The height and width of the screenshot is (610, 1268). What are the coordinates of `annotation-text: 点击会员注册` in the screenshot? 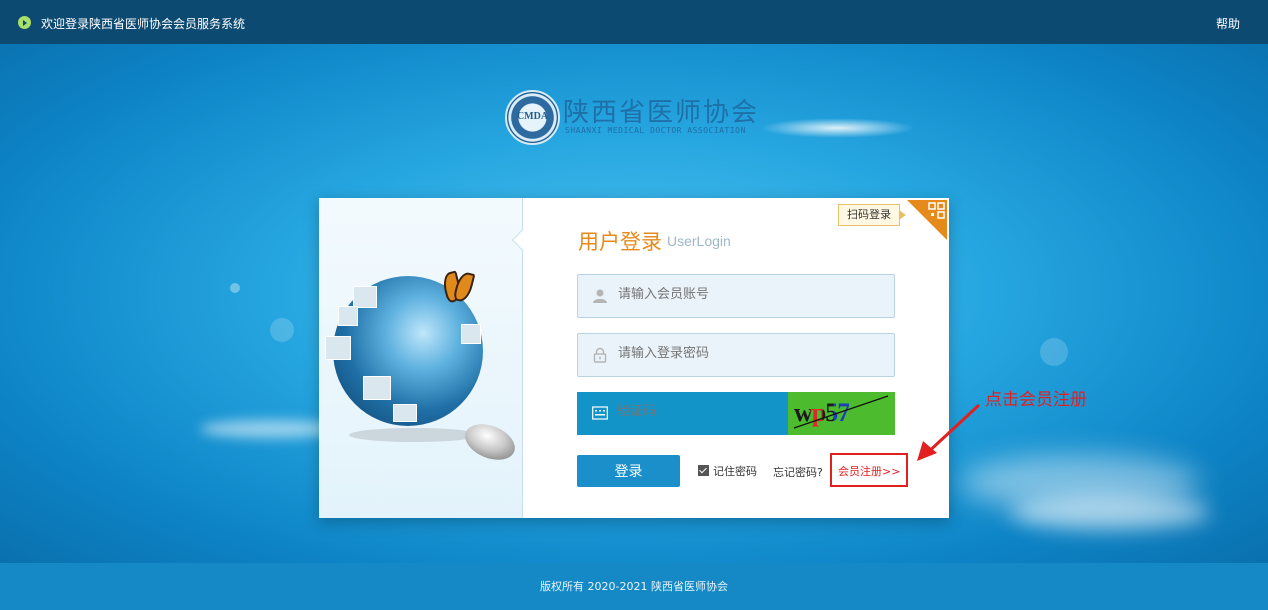 It's located at (1036, 400).